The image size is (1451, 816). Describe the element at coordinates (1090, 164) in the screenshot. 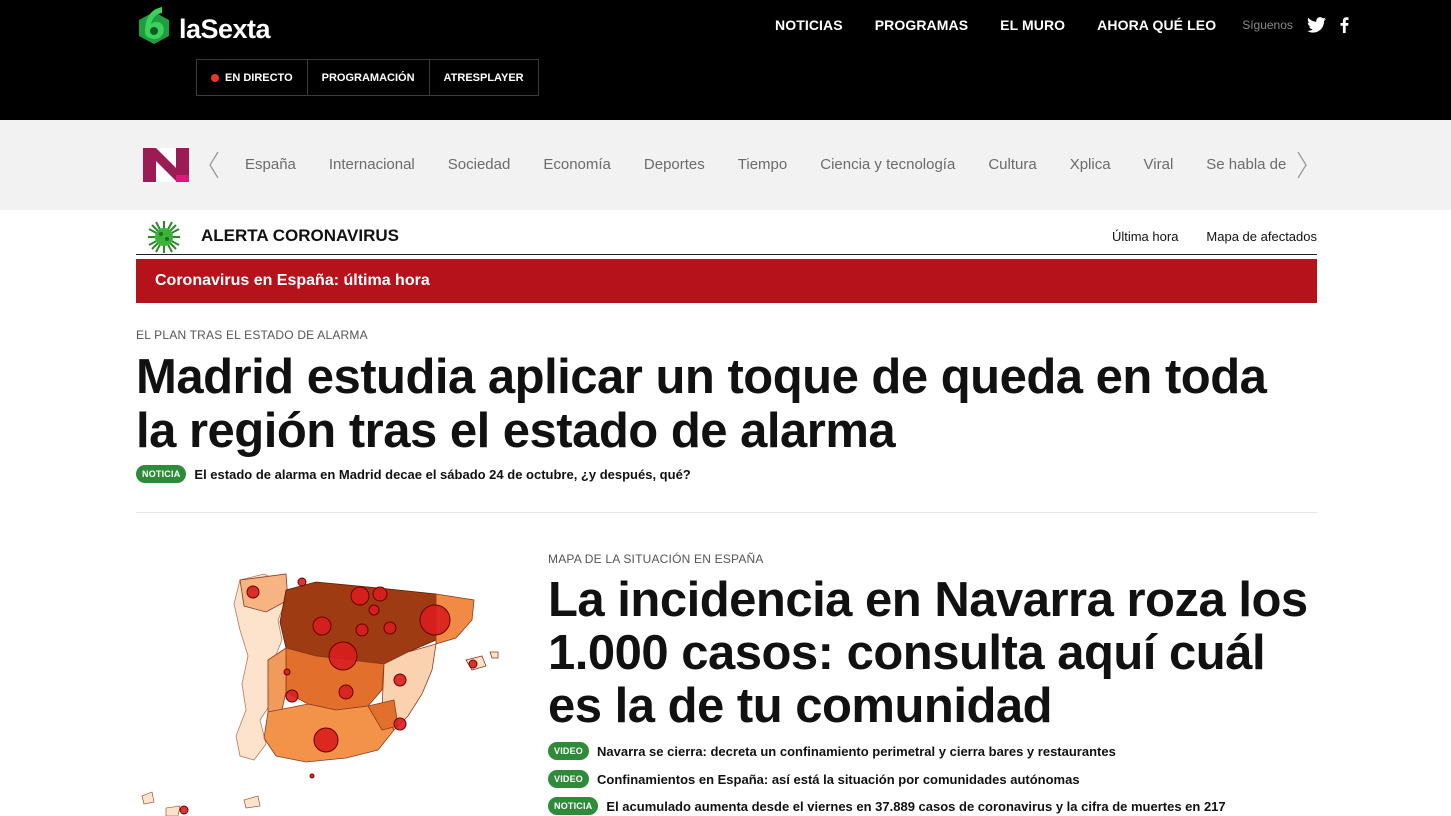

I see `section-xplica: Xplica` at that location.